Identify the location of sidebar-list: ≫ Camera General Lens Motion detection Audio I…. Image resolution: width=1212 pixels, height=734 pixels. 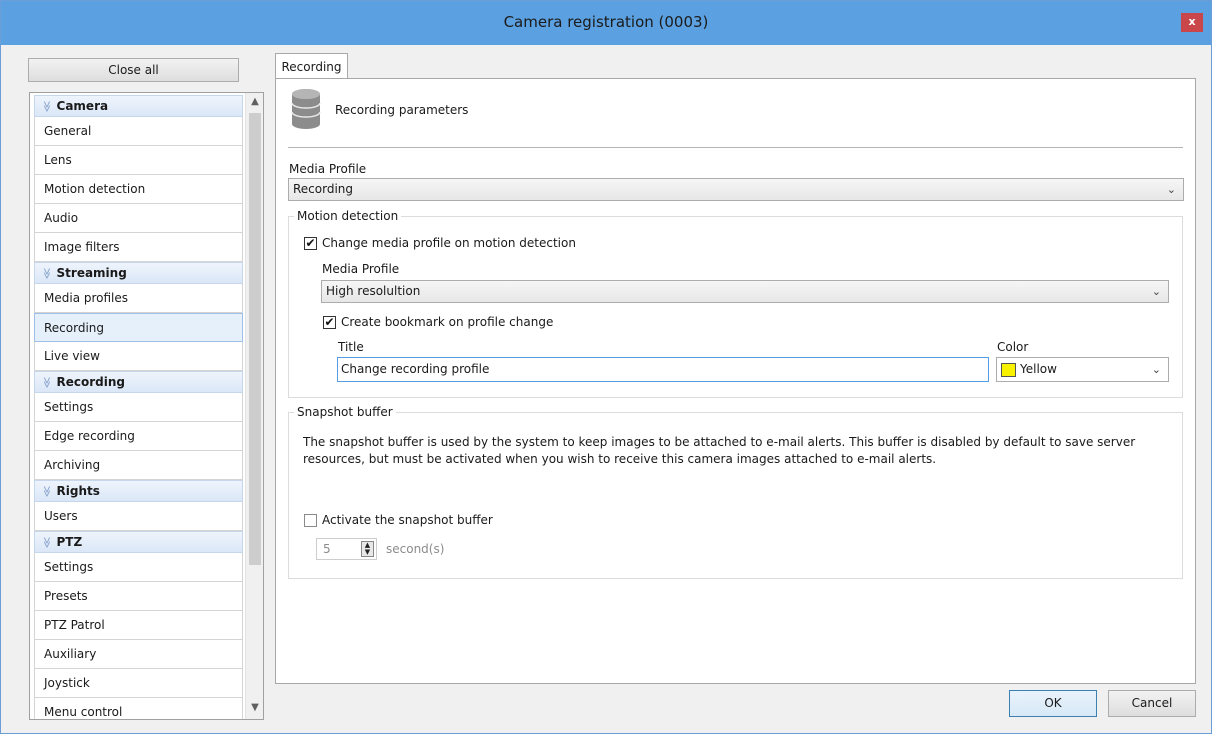
(138, 407).